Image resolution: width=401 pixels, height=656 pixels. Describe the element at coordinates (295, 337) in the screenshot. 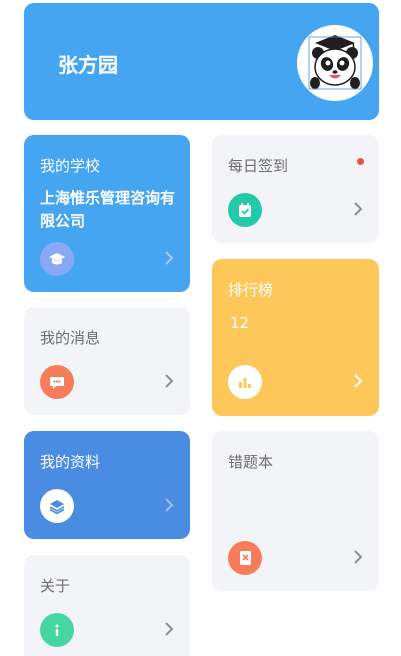

I see `ranking-card: 排行榜 12` at that location.